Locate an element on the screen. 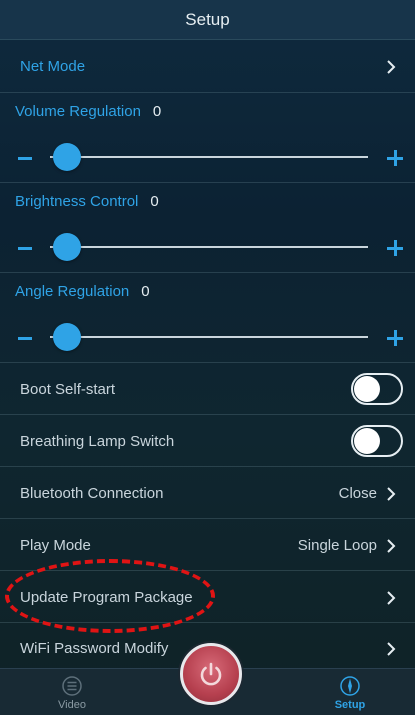 Image resolution: width=415 pixels, height=715 pixels. angle-value: 0 is located at coordinates (145, 291).